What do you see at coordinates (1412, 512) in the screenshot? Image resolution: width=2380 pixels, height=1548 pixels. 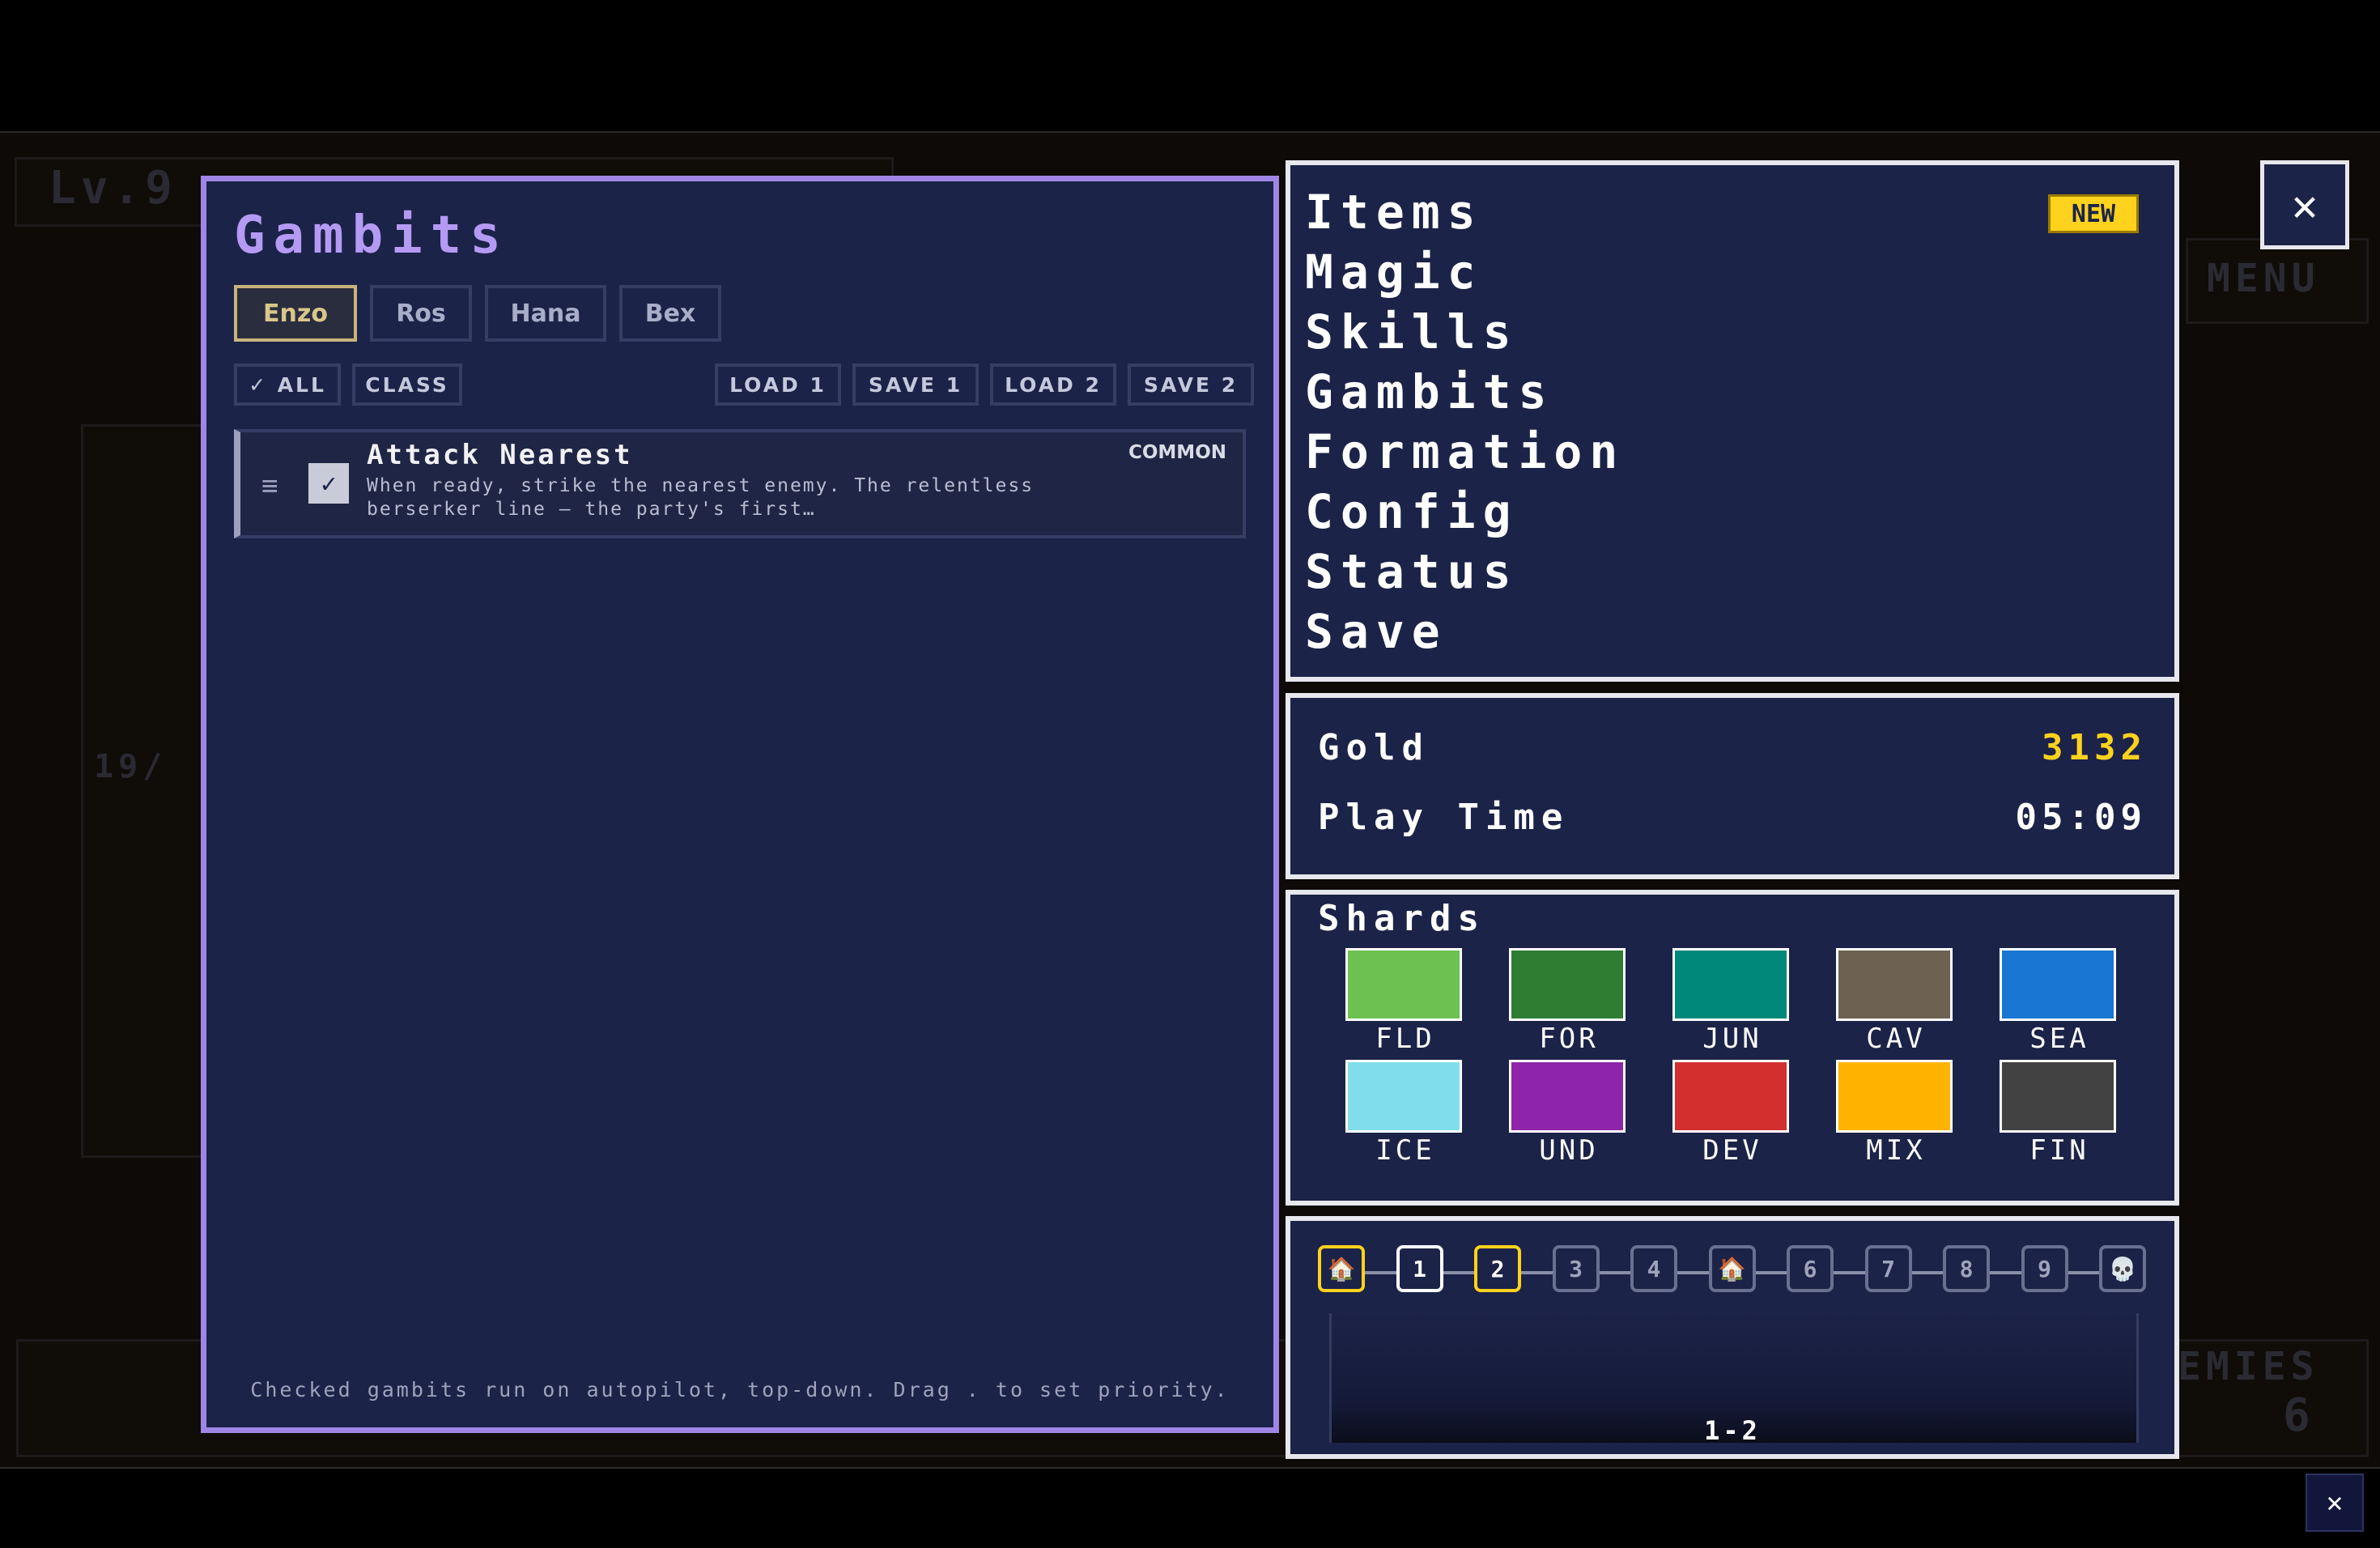 I see `menu-item-config: Config` at bounding box center [1412, 512].